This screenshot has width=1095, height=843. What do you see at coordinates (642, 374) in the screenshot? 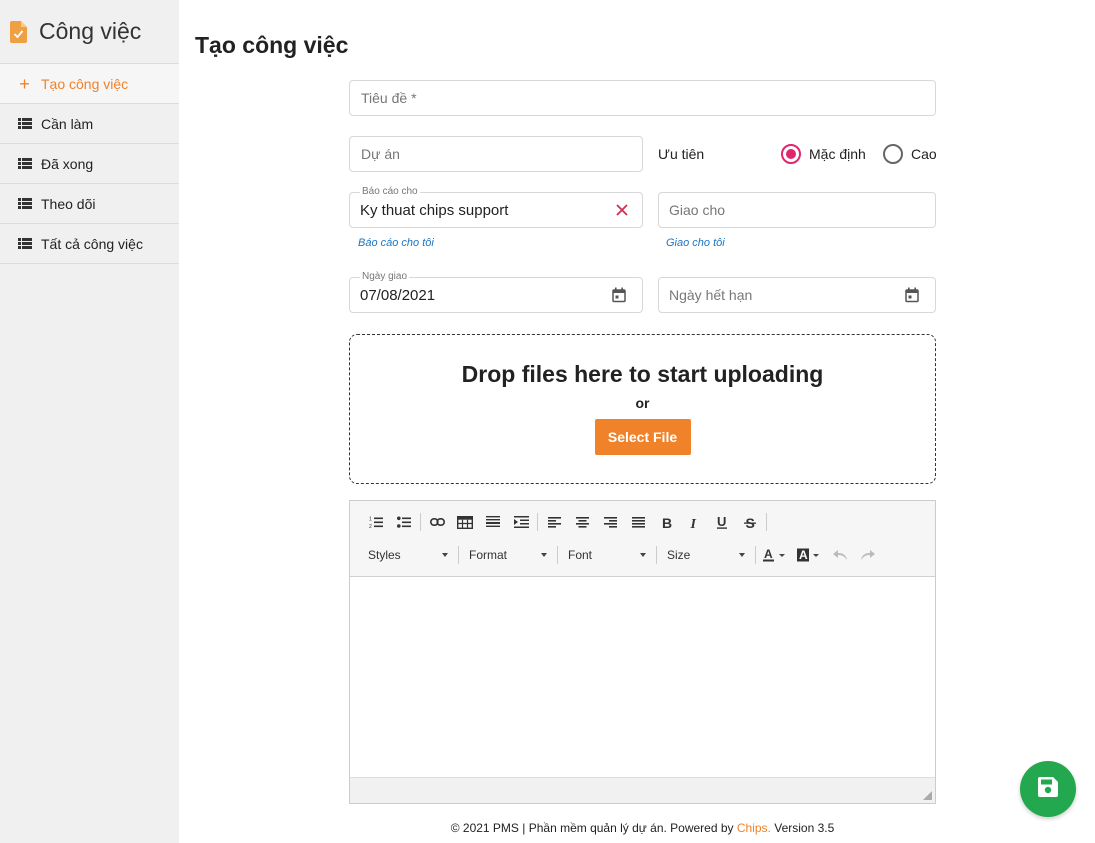
I see `dropzone-title: Drop files here to start uploading` at bounding box center [642, 374].